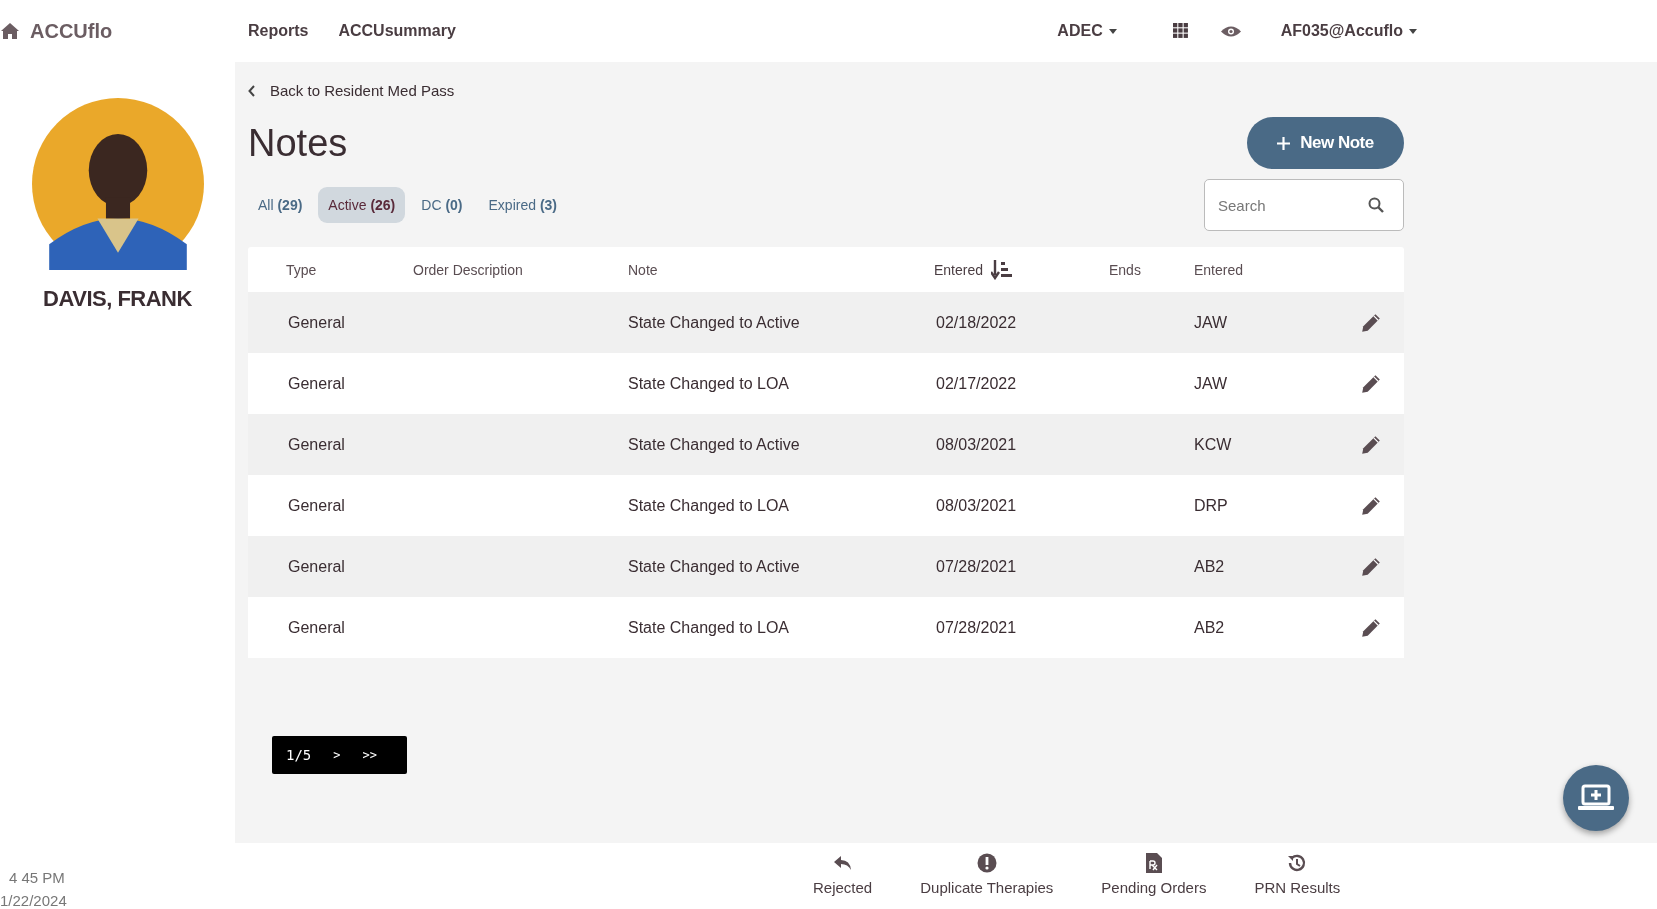 The image size is (1657, 909). What do you see at coordinates (1211, 505) in the screenshot?
I see `table-cell: DRP` at bounding box center [1211, 505].